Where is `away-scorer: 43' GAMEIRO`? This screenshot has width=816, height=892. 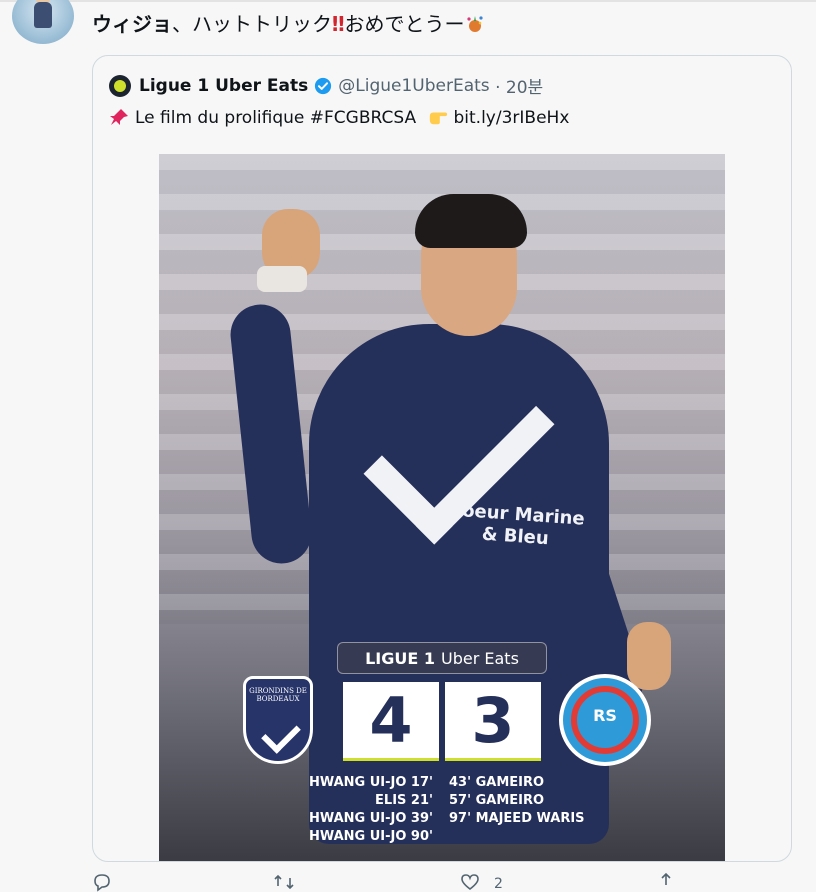
away-scorer: 43' GAMEIRO is located at coordinates (497, 782).